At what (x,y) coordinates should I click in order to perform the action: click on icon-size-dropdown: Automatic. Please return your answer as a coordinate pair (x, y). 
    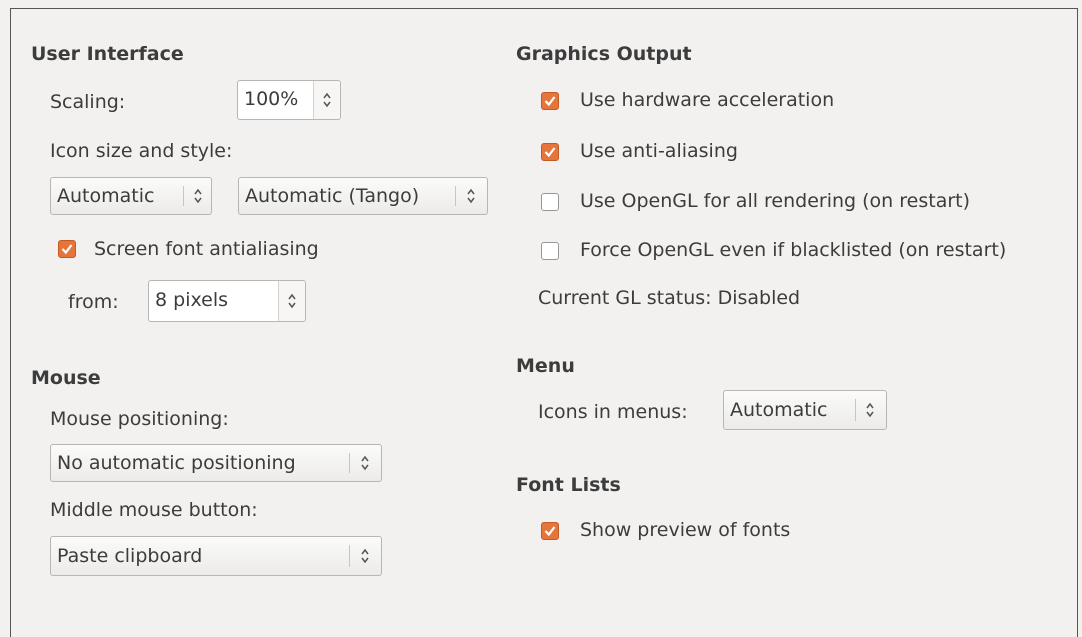
    Looking at the image, I should click on (131, 196).